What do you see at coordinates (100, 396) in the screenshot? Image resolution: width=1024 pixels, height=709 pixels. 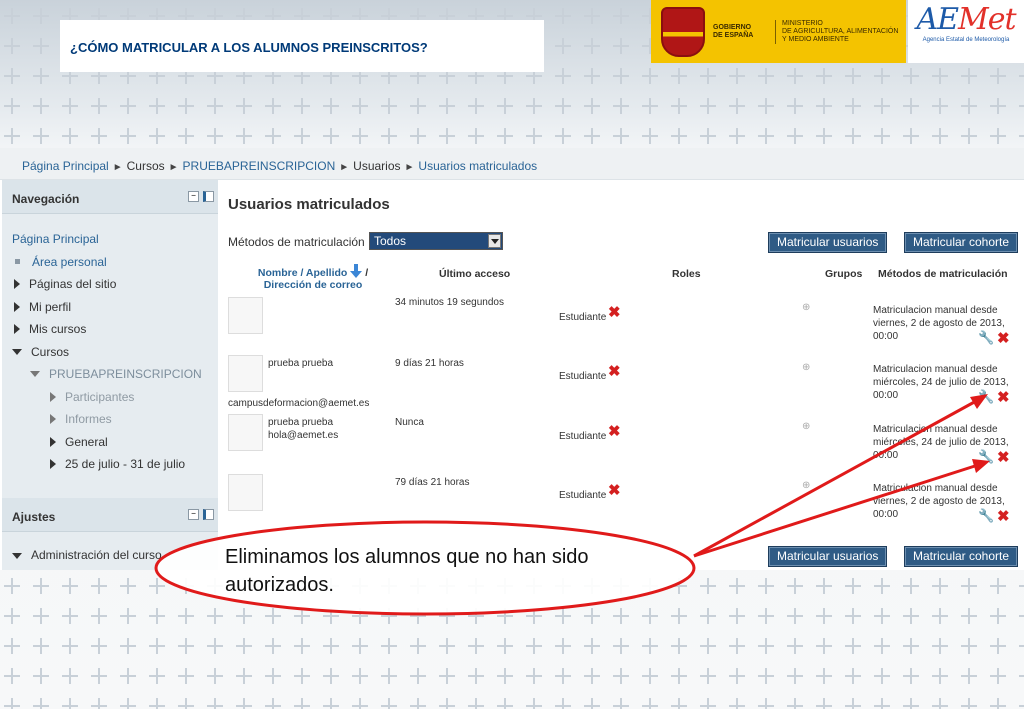 I see `nav-item-label: Participantes` at bounding box center [100, 396].